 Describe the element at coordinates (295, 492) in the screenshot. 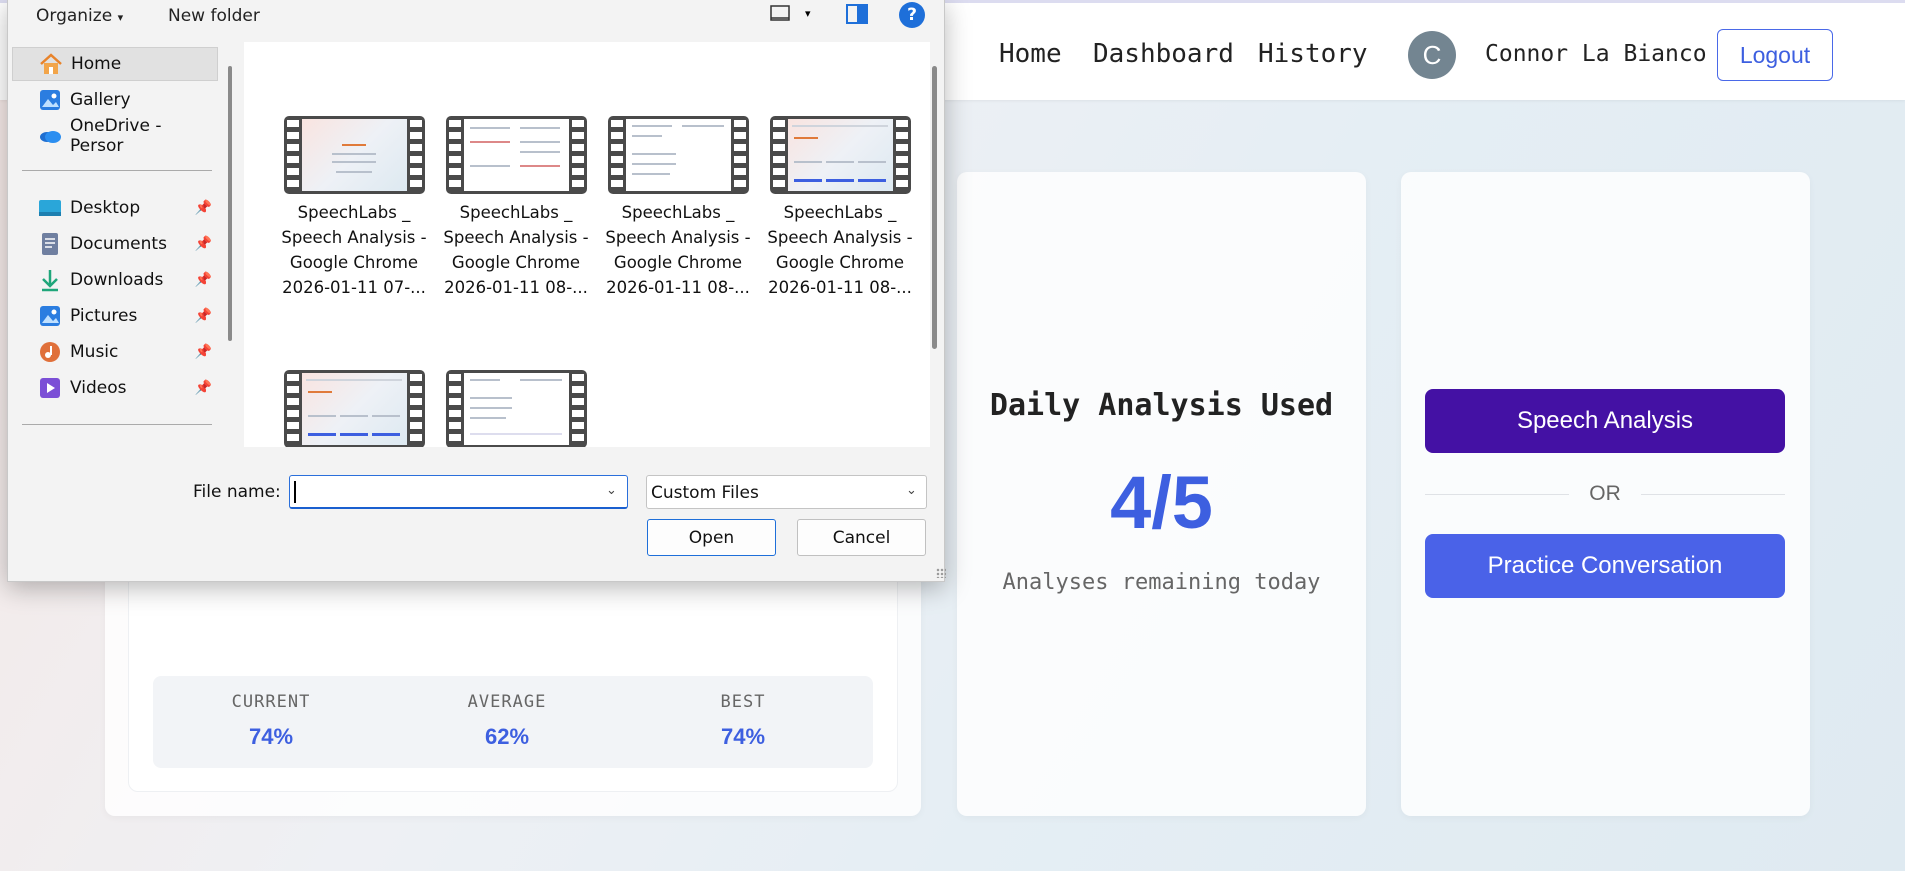

I see `text-caret` at that location.